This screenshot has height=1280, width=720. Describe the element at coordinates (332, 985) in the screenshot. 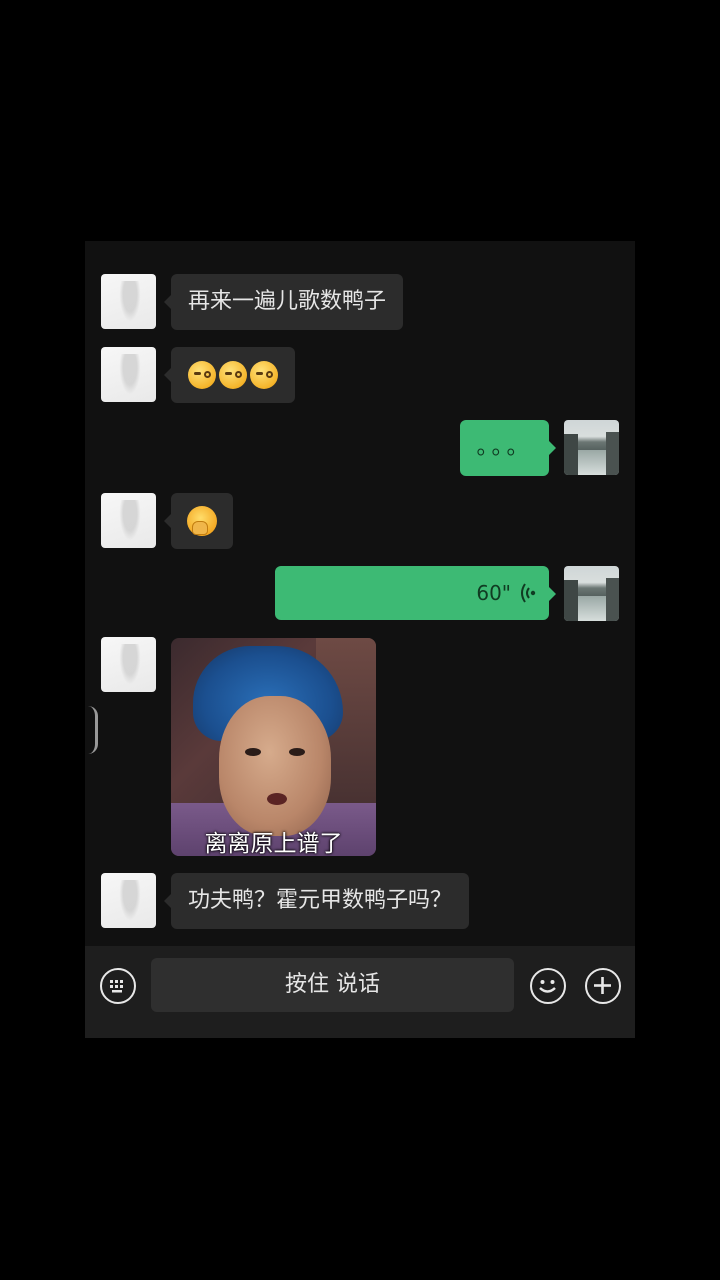

I see `hold-to-talk-button: 按住 说话` at that location.